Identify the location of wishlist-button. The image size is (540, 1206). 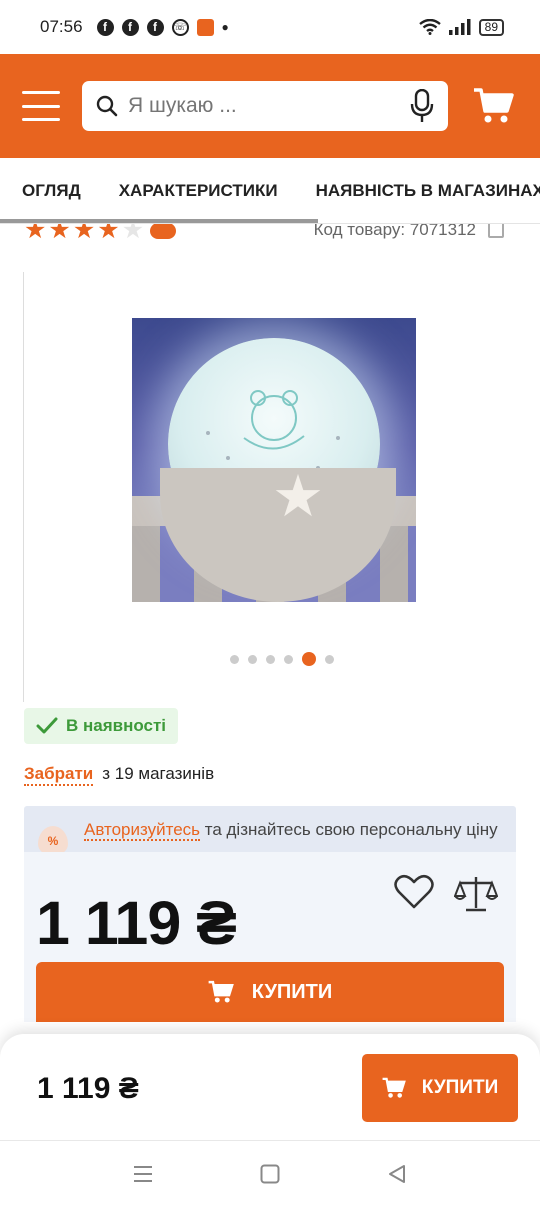
(414, 894).